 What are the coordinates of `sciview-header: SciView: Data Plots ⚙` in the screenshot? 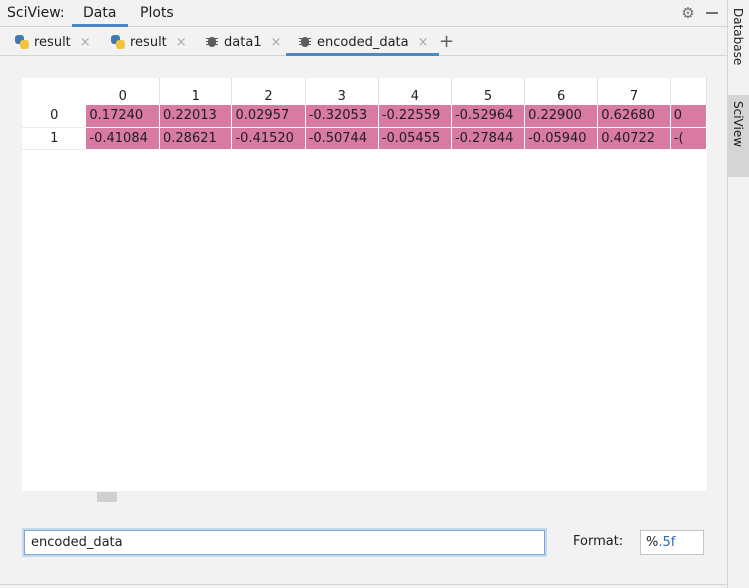 It's located at (363, 13).